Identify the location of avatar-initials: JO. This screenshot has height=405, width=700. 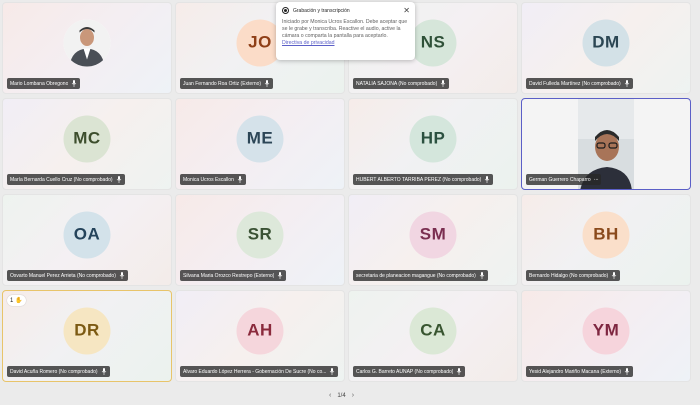
(260, 42).